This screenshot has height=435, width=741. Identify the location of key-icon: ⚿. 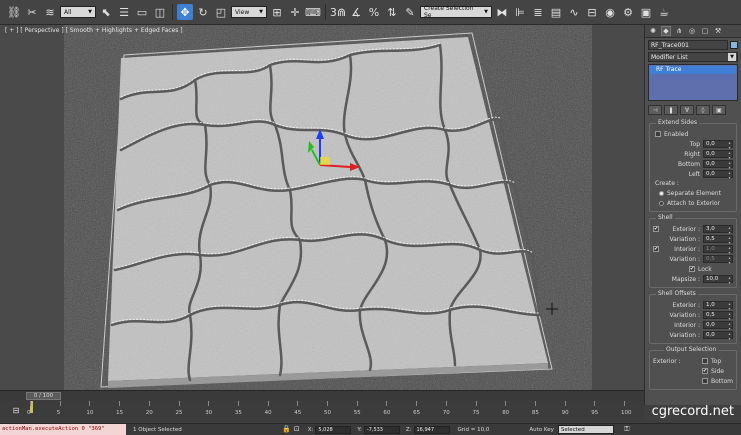
(627, 430).